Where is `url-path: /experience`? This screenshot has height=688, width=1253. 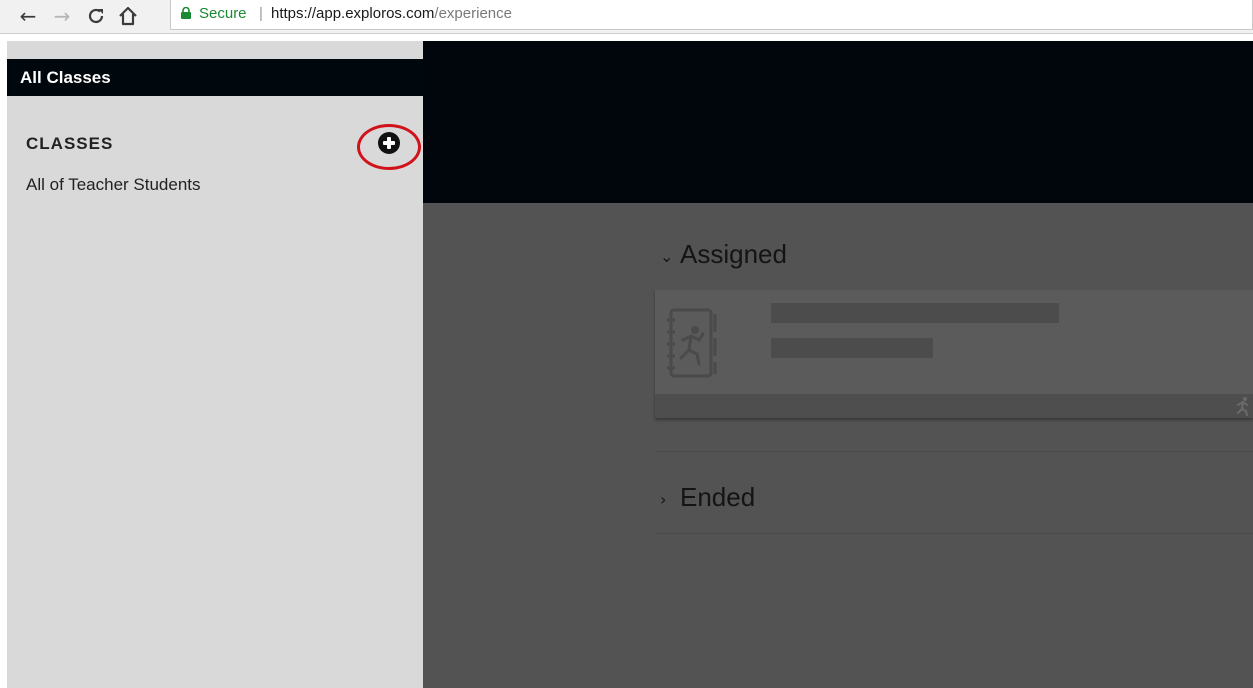 url-path: /experience is located at coordinates (473, 13).